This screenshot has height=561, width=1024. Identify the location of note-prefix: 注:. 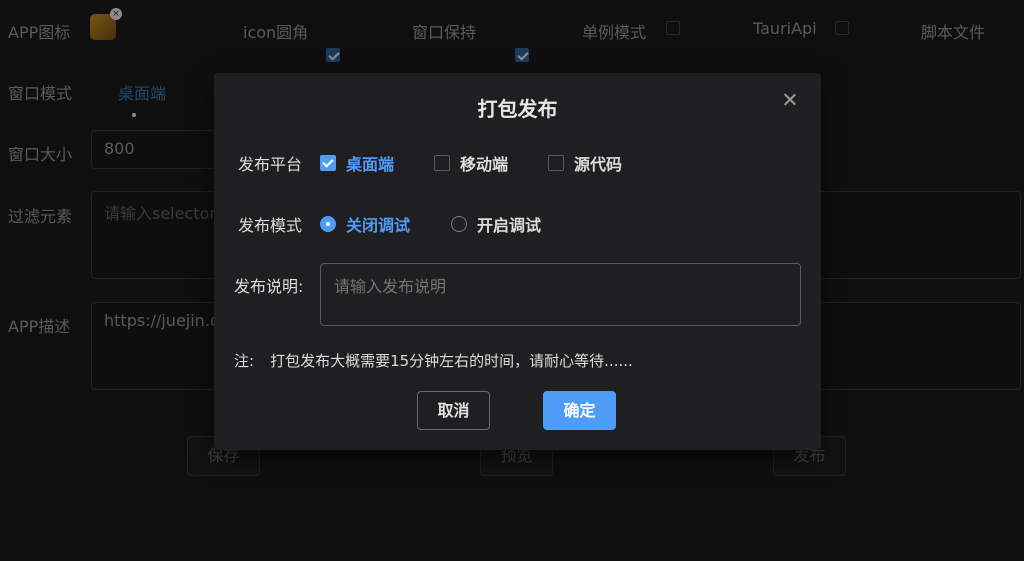
(244, 361).